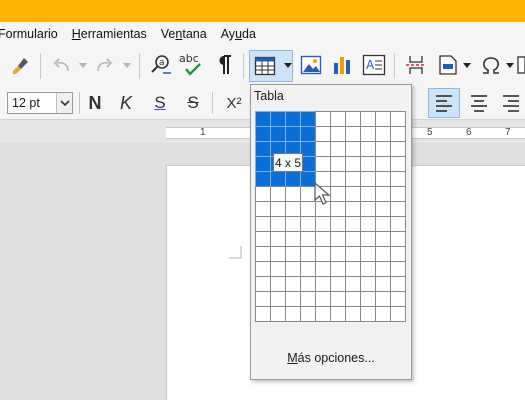  Describe the element at coordinates (511, 103) in the screenshot. I see `align-right-button` at that location.